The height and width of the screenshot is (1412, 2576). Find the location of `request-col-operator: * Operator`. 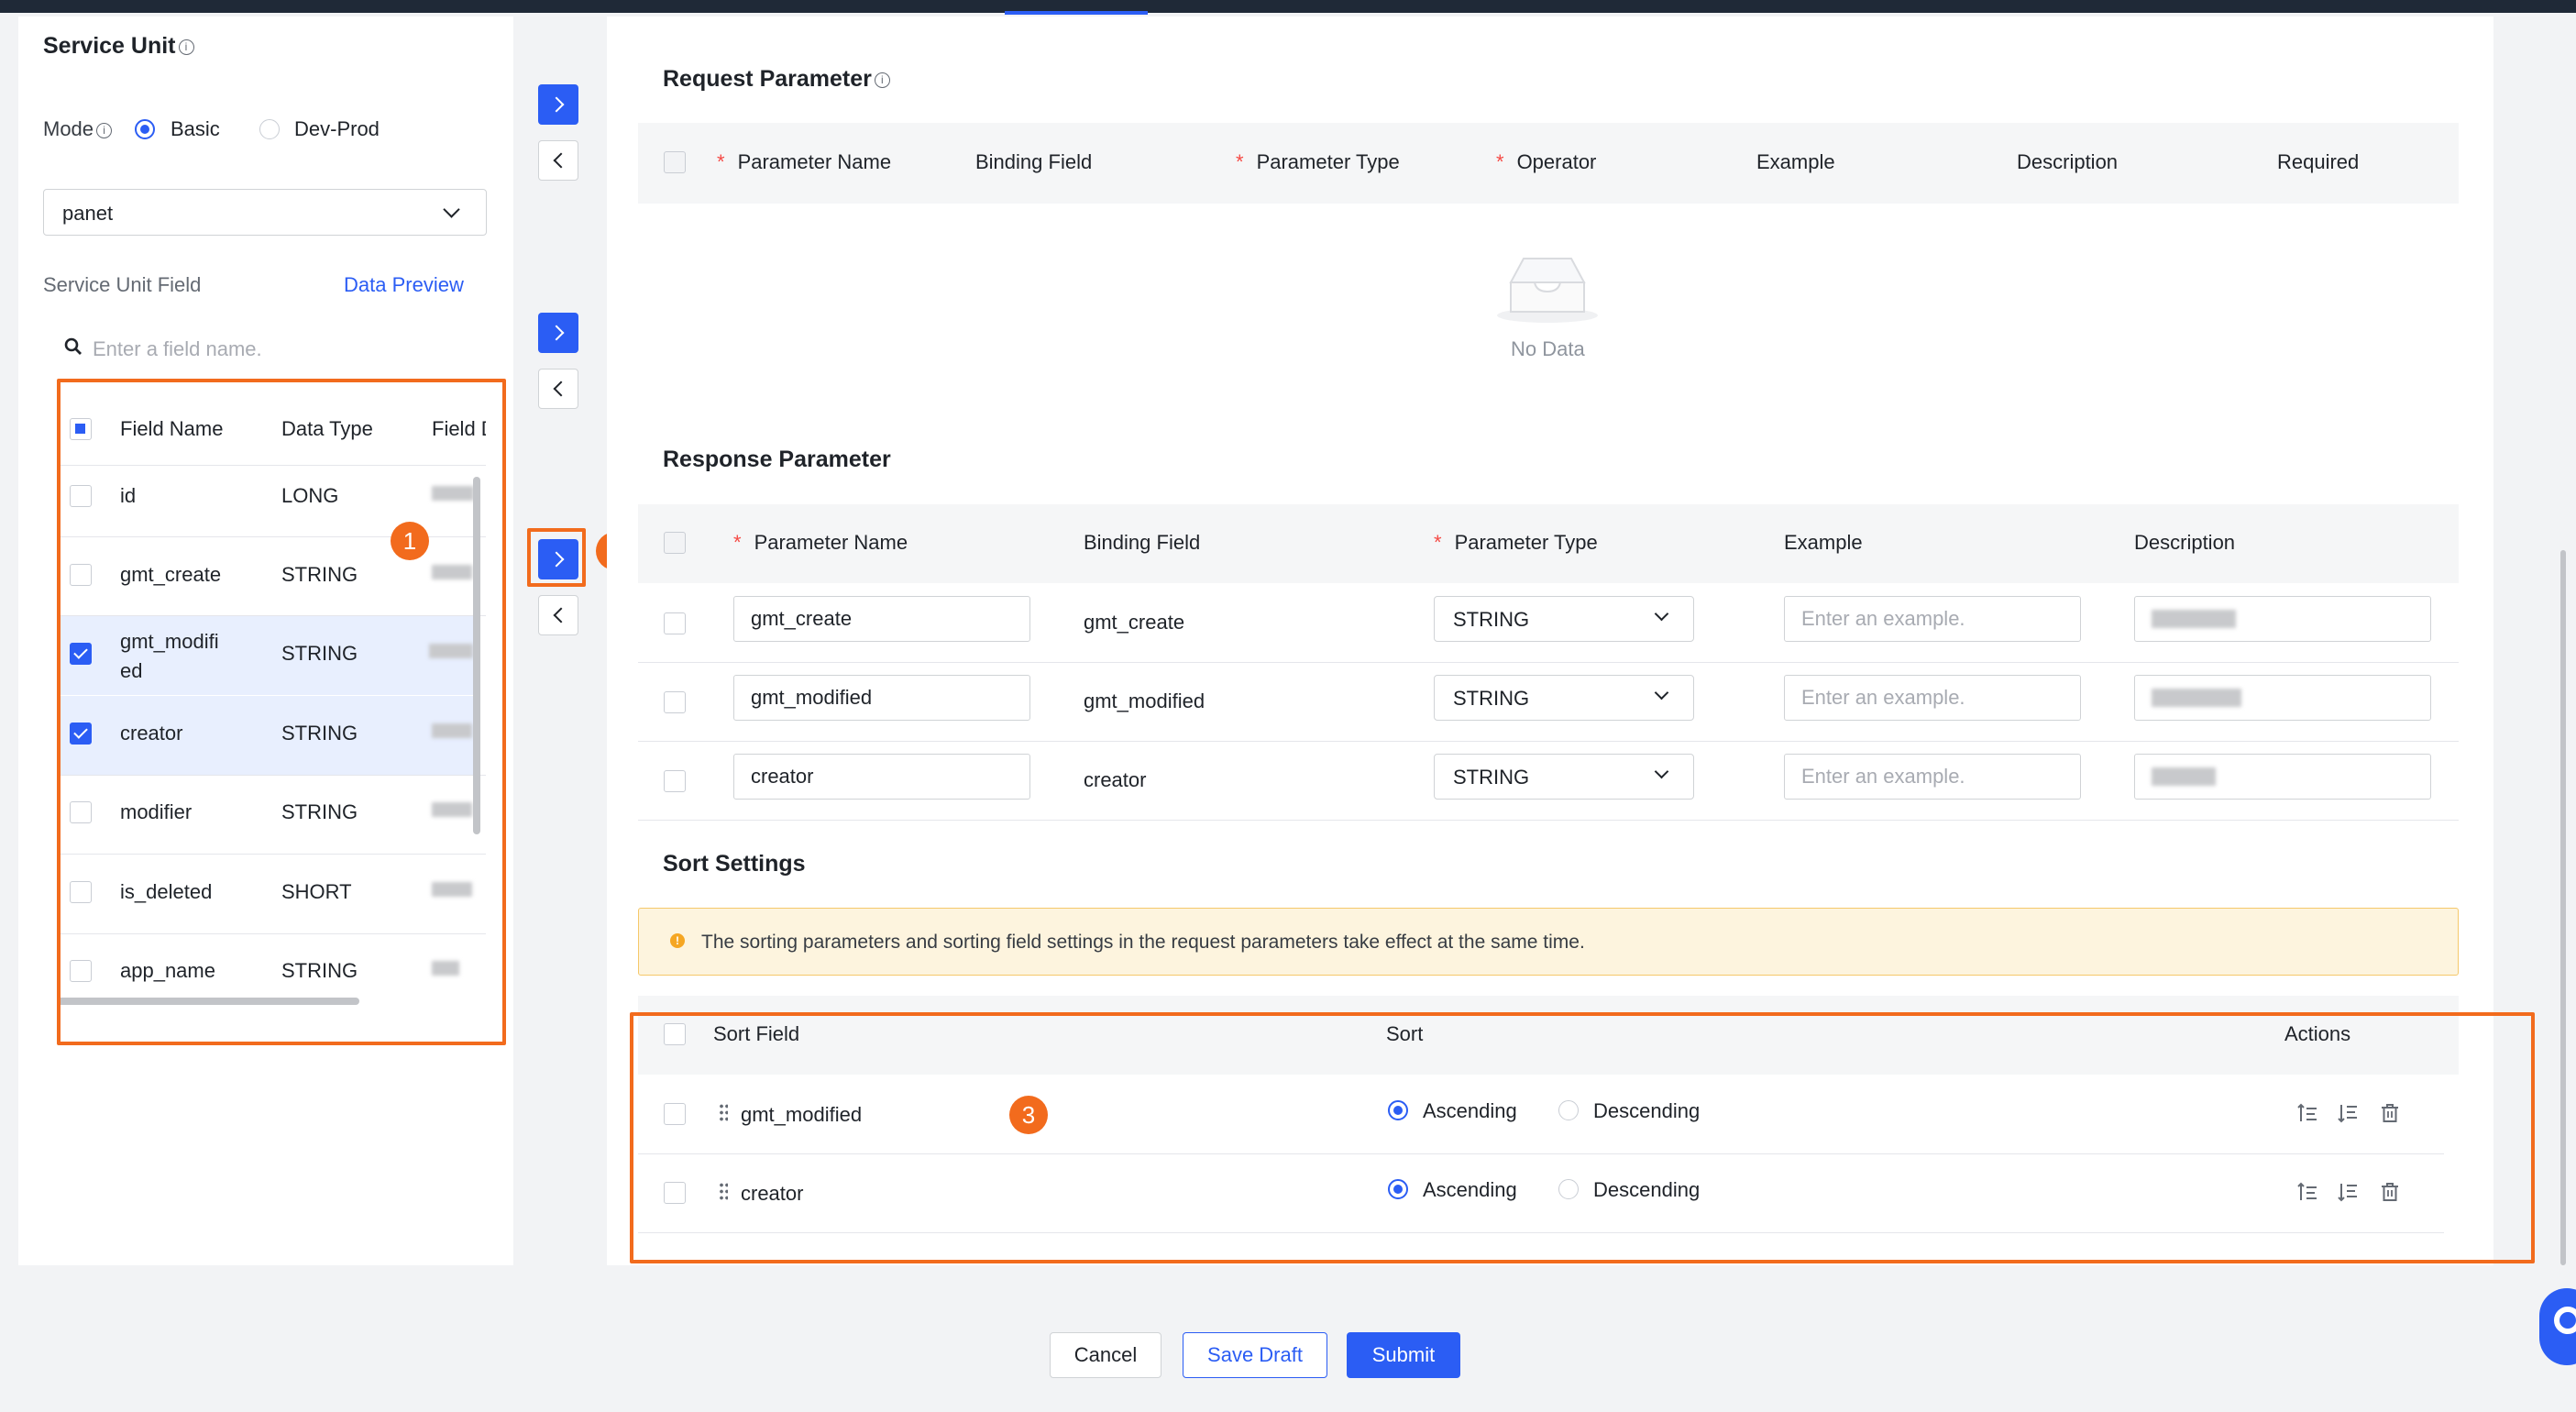

request-col-operator: * Operator is located at coordinates (1546, 161).